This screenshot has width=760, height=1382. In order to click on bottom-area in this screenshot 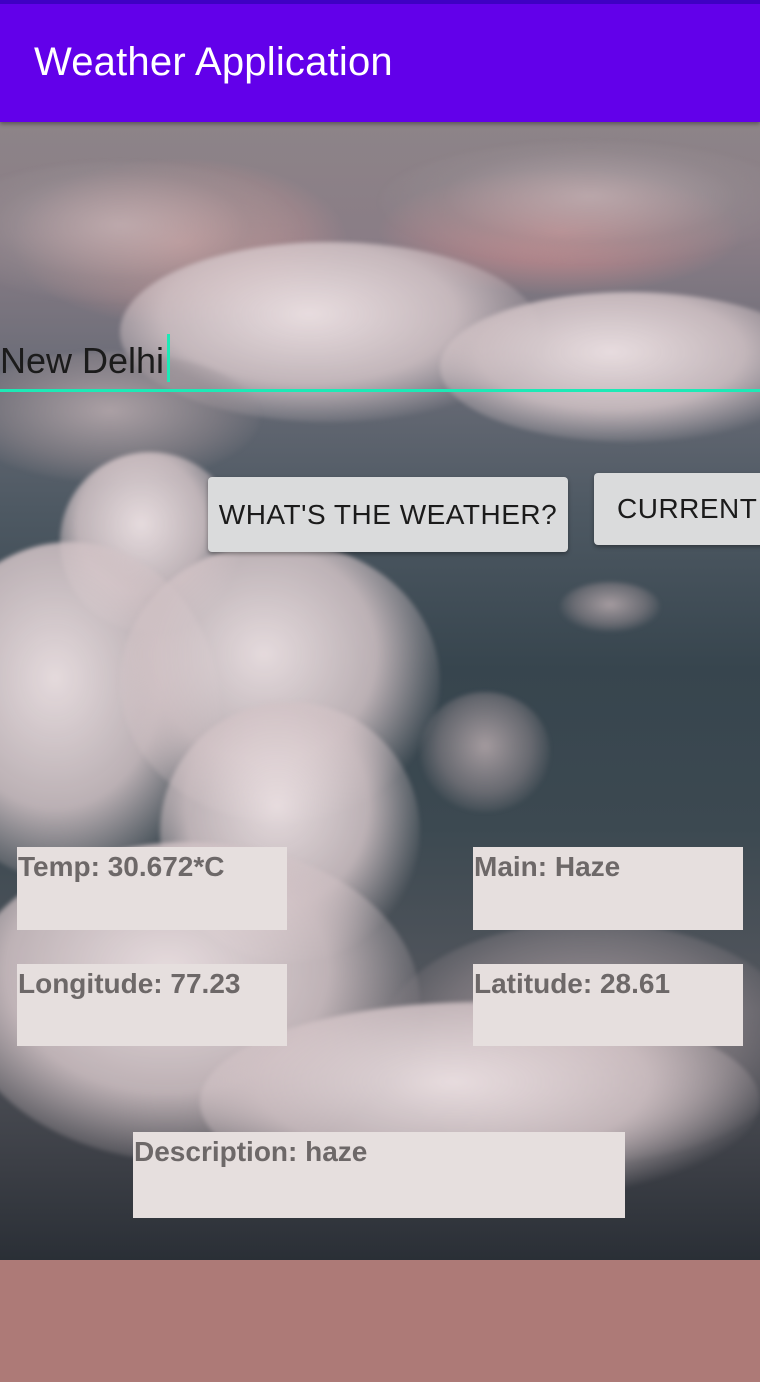, I will do `click(380, 1321)`.